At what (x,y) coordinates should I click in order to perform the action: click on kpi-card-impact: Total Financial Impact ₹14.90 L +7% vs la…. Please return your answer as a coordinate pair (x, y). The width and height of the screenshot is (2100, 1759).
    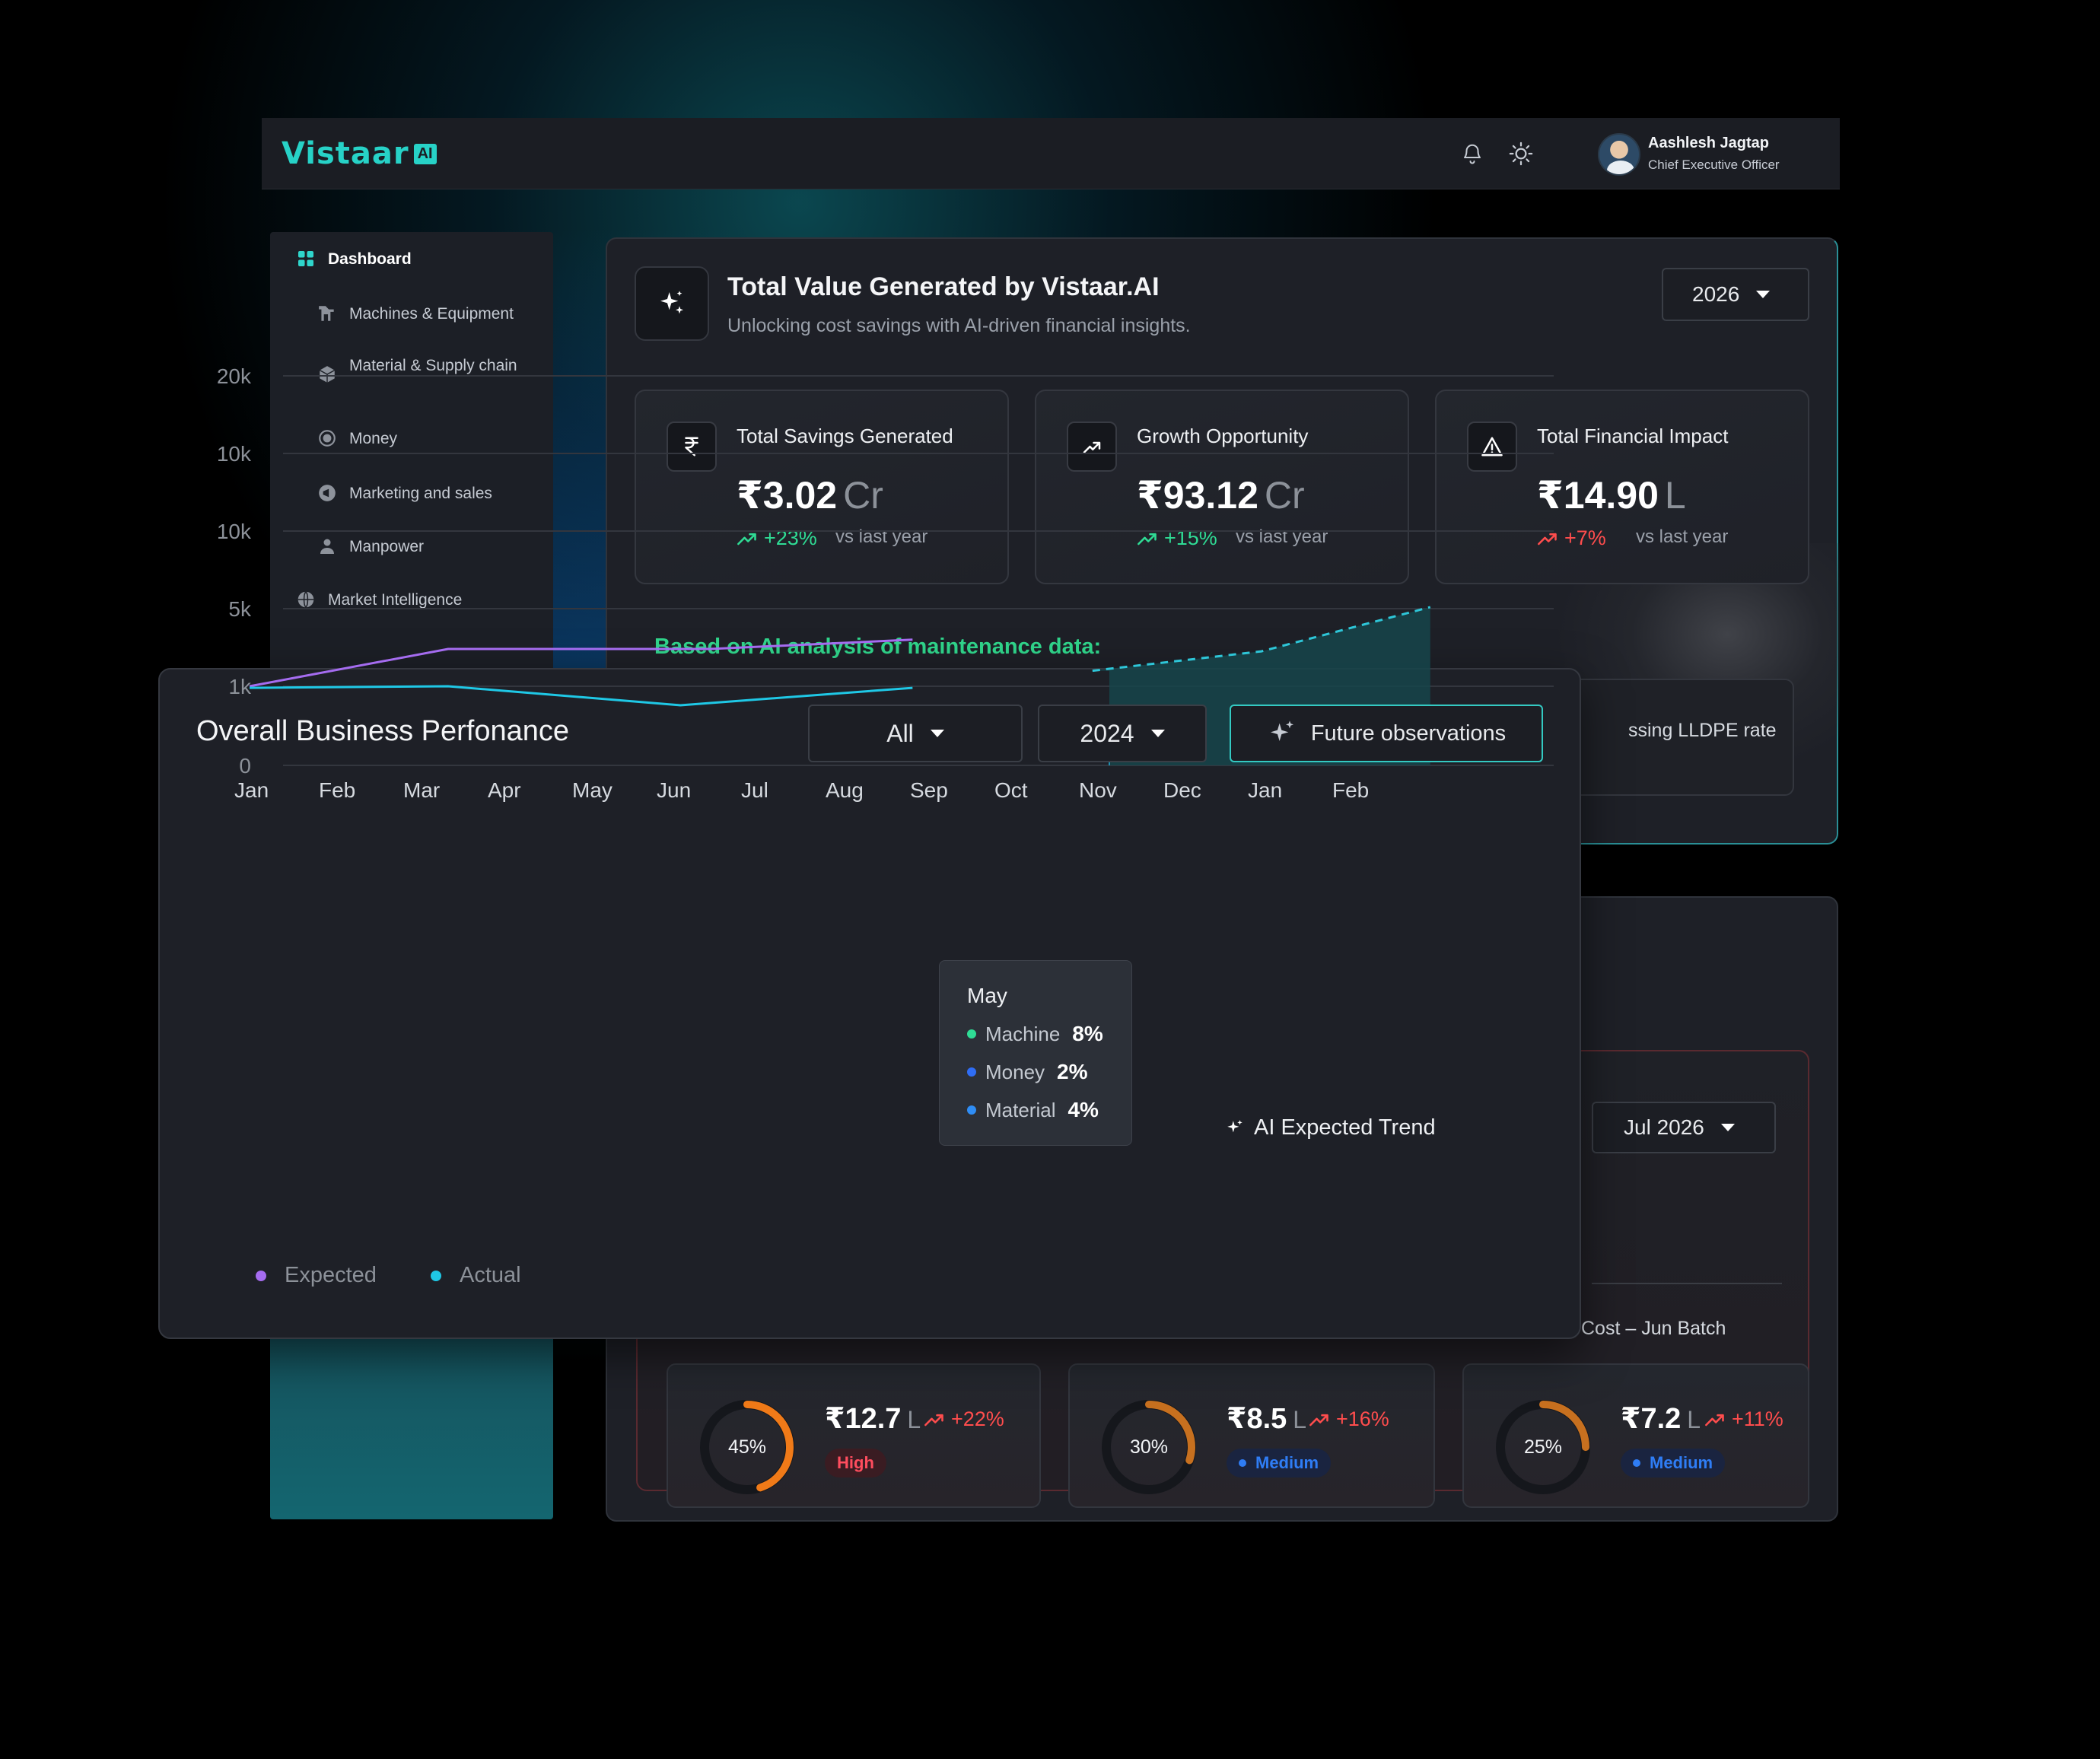
    Looking at the image, I should click on (1622, 487).